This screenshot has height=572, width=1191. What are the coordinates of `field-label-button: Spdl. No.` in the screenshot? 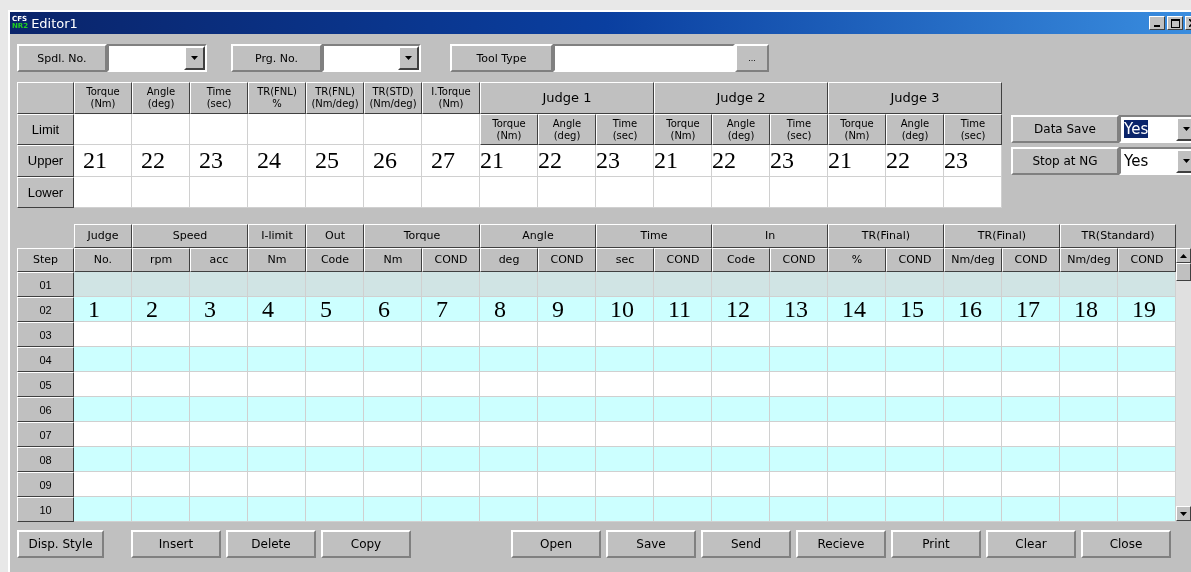 It's located at (62, 58).